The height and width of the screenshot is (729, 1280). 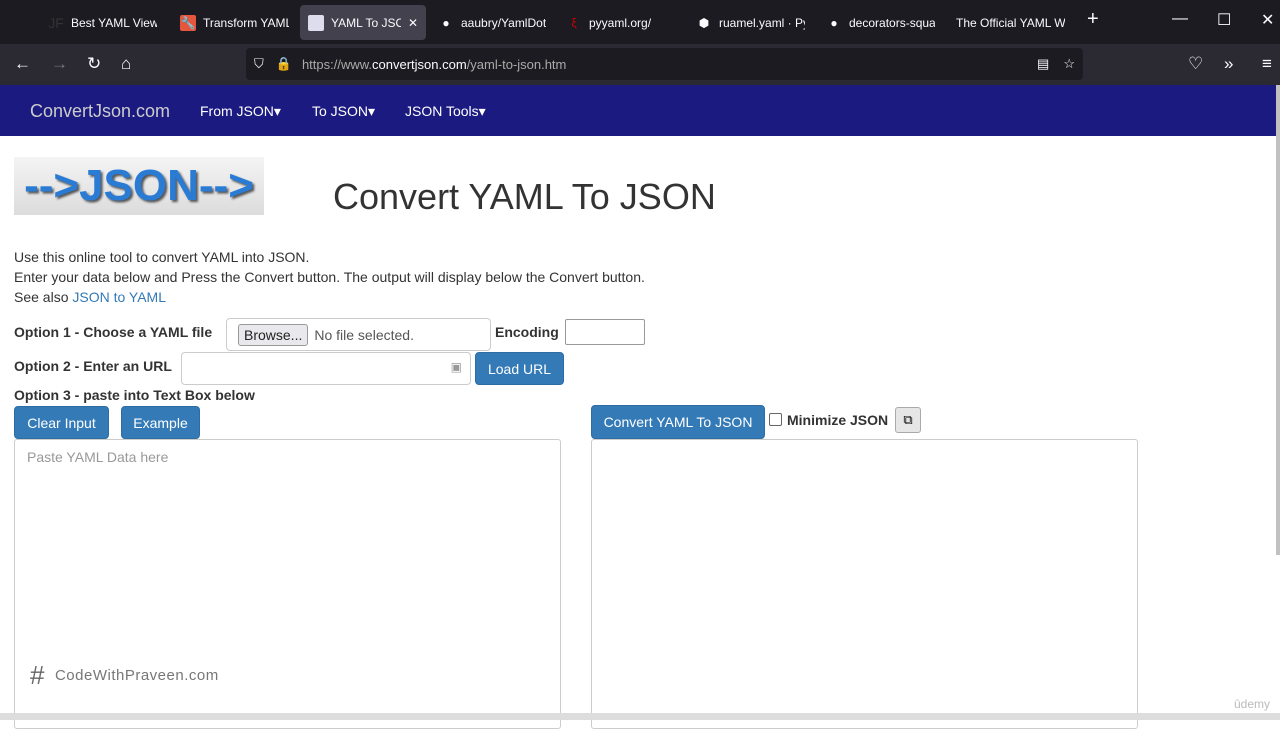 I want to click on menu-json-tools: JSON Tools▾, so click(x=445, y=111).